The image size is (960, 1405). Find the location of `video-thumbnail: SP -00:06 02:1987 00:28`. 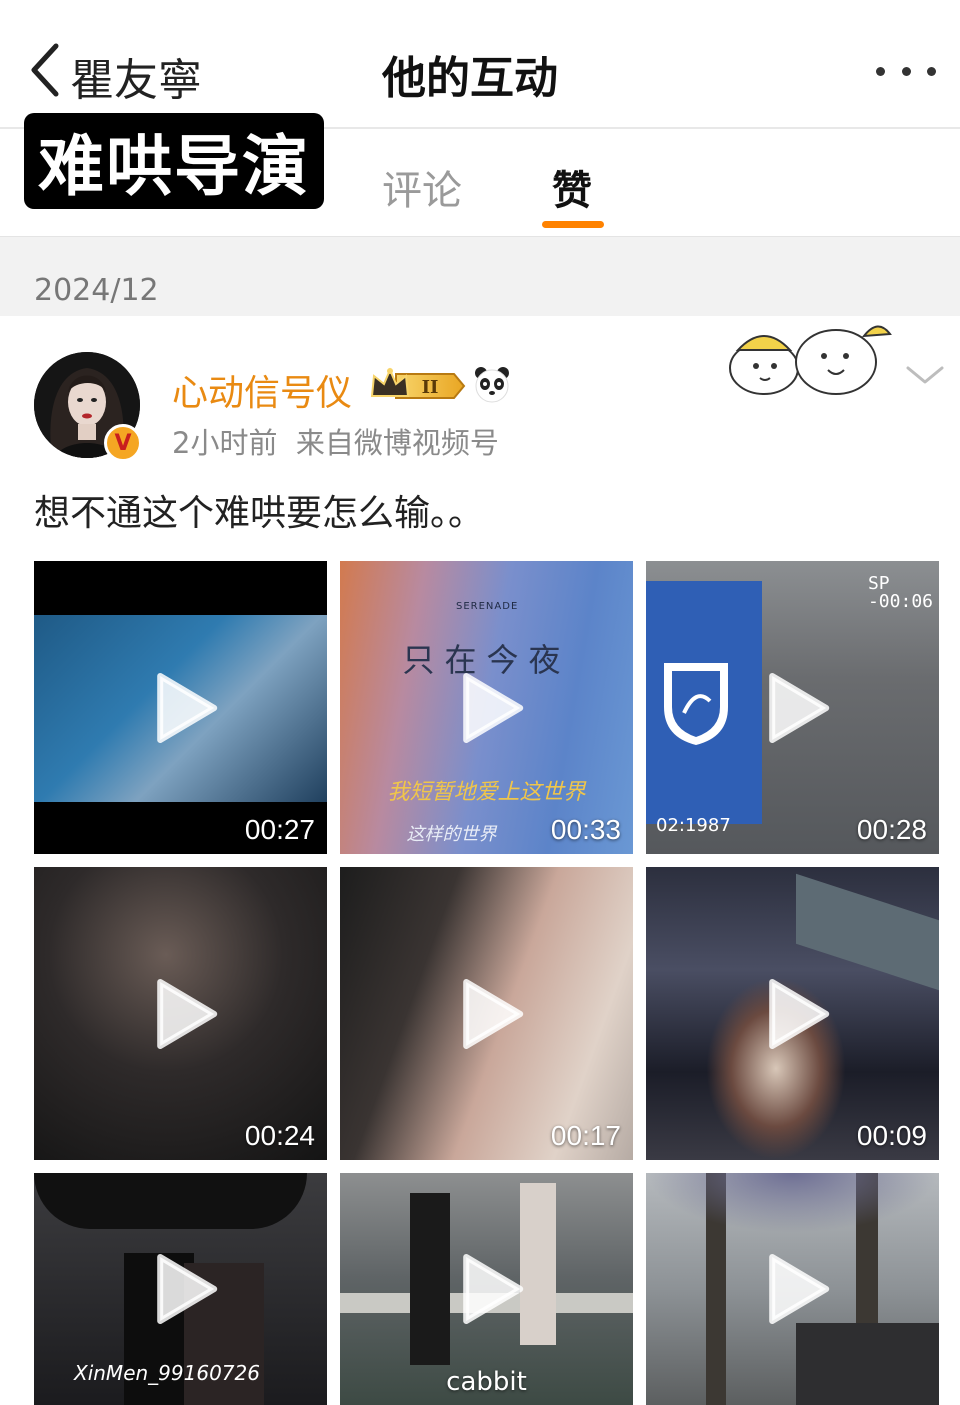

video-thumbnail: SP -00:06 02:1987 00:28 is located at coordinates (792, 707).